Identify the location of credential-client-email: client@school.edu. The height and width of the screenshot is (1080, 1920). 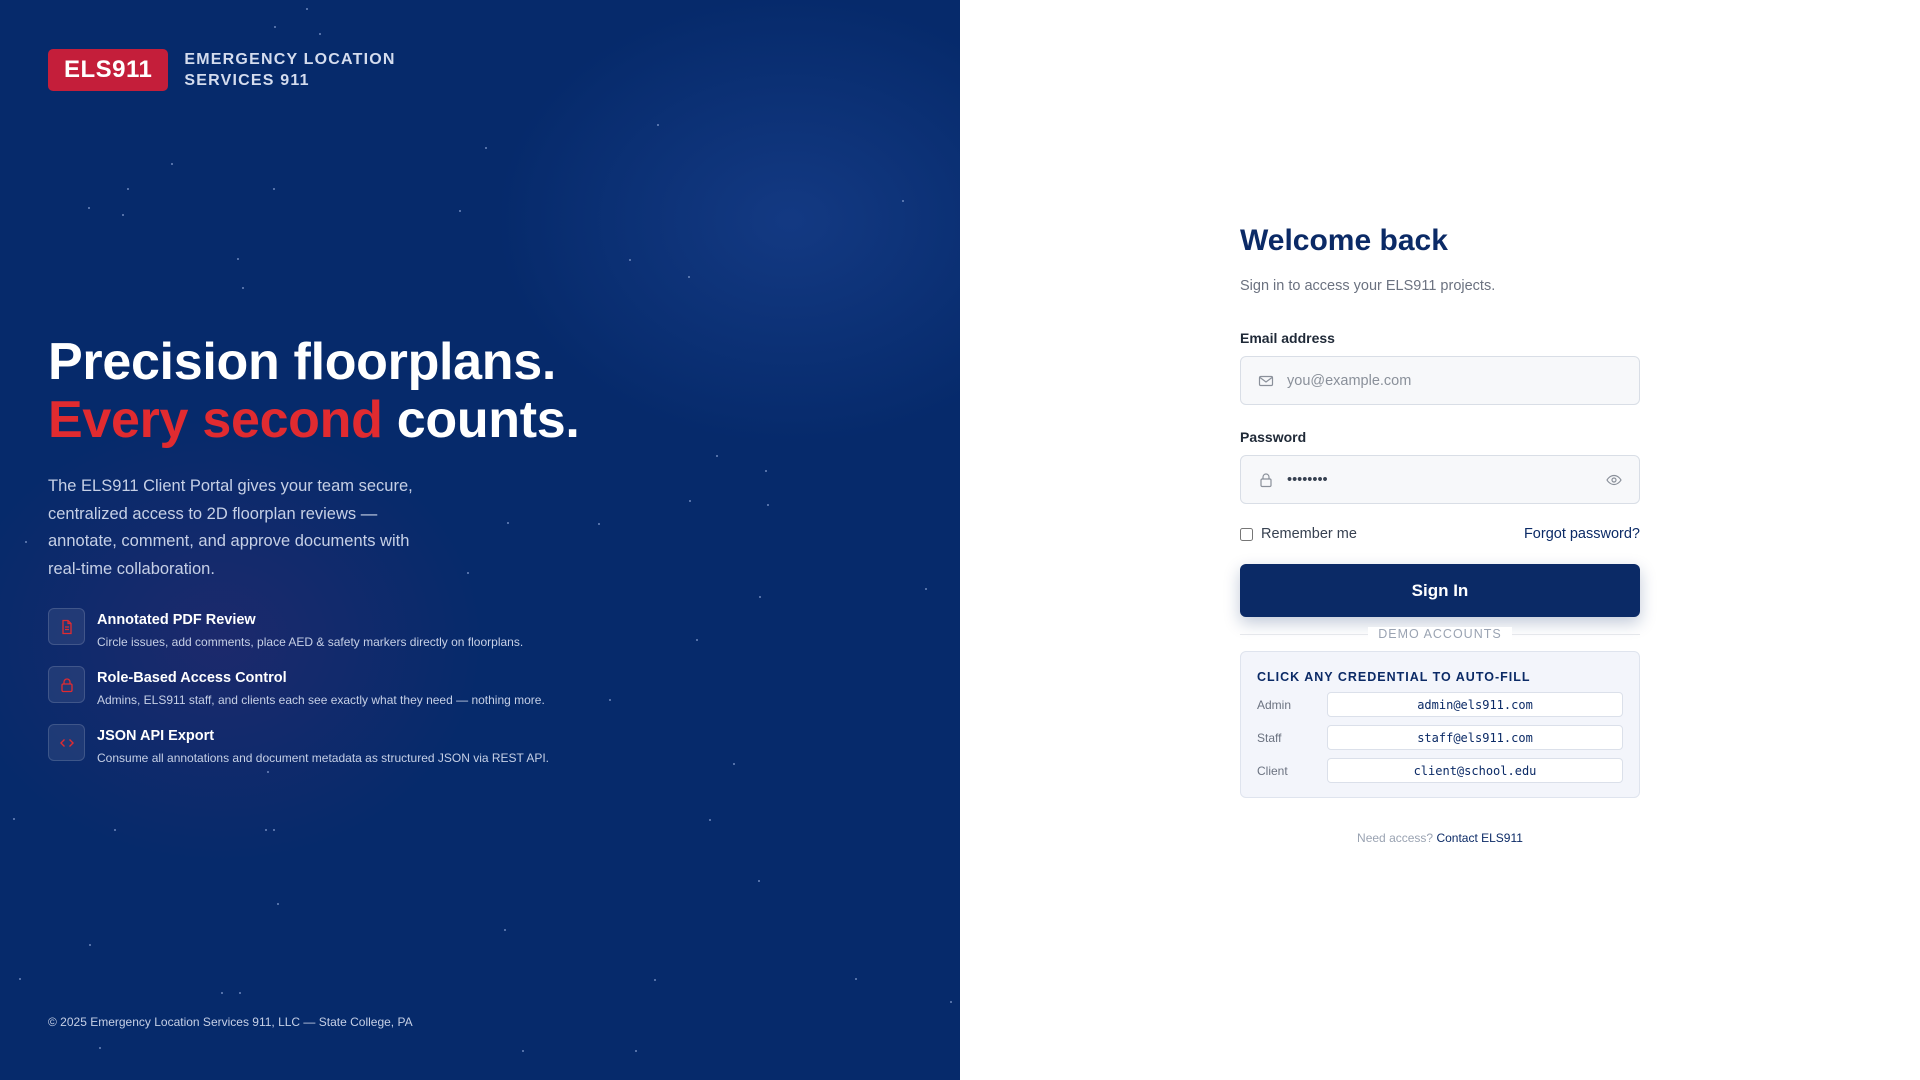
(1475, 770).